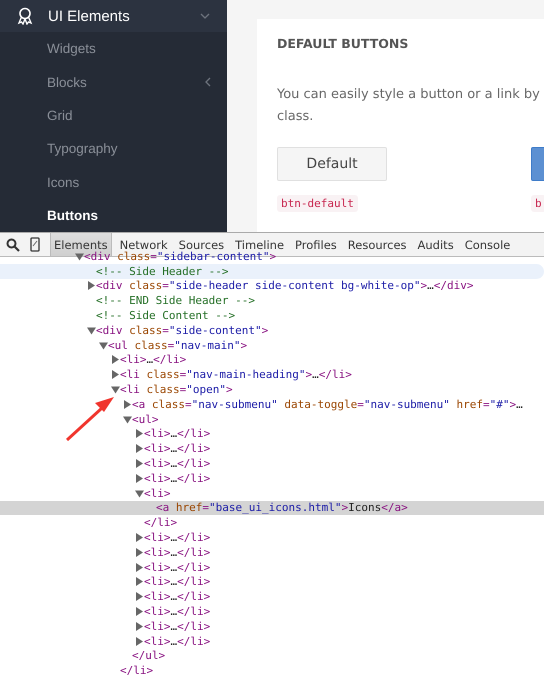 This screenshot has width=544, height=685. What do you see at coordinates (145, 419) in the screenshot?
I see `html-node: <ul>` at bounding box center [145, 419].